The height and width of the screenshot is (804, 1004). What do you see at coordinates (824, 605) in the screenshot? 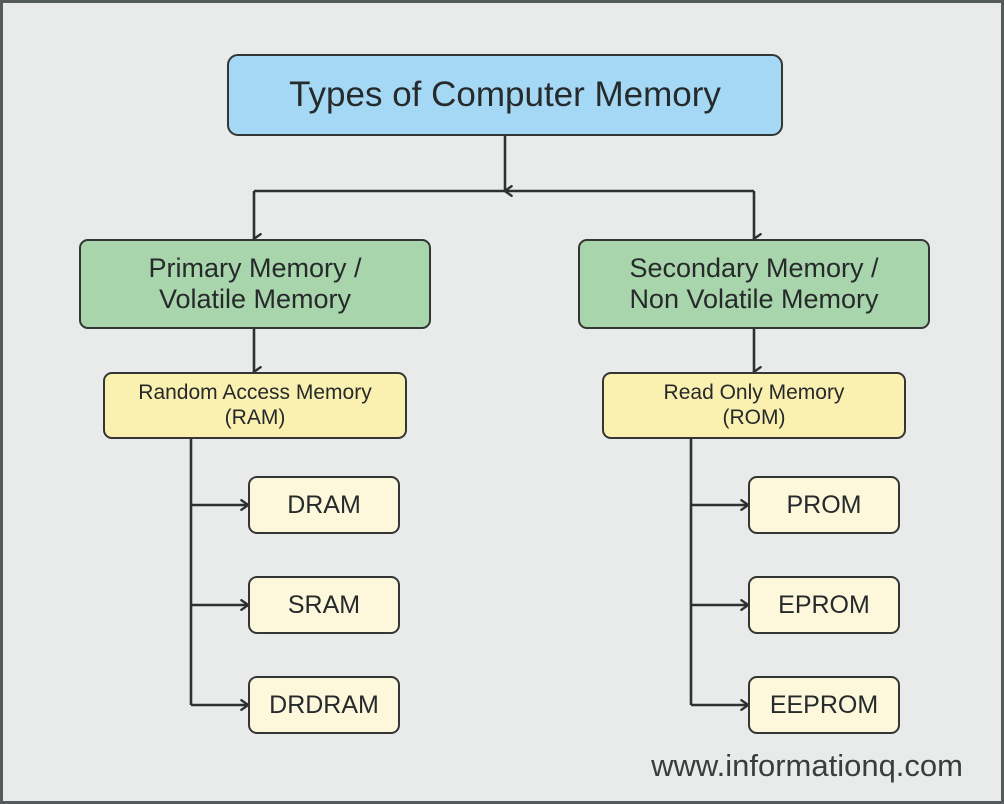
I see `node-eprom: EPROM` at bounding box center [824, 605].